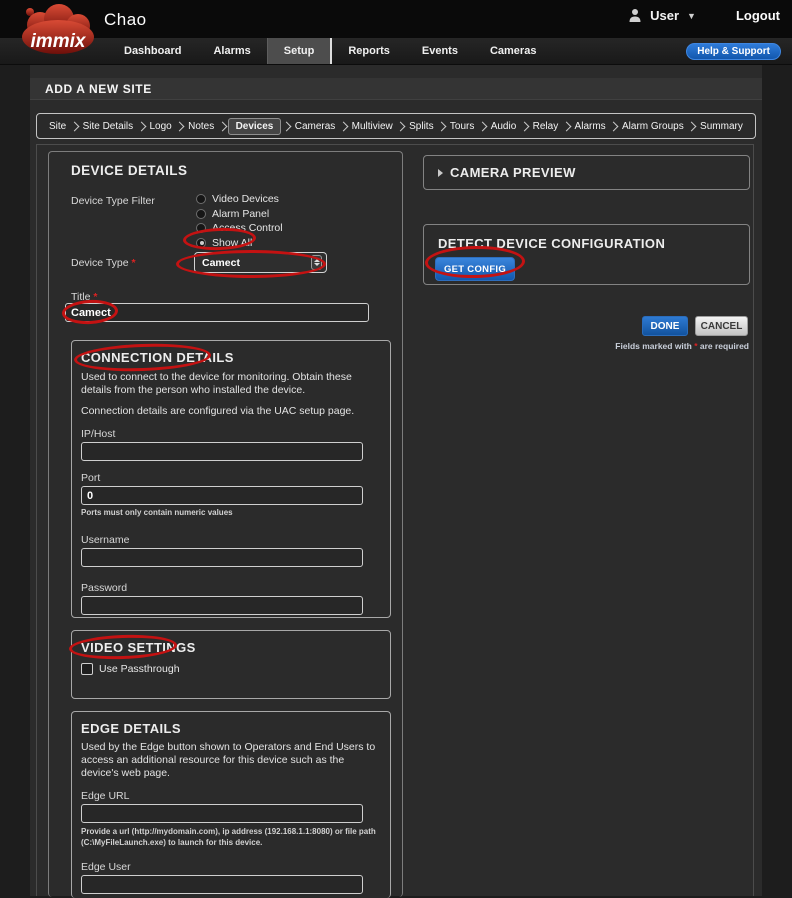  I want to click on port-hint: Ports must only contain numeric values, so click(157, 513).